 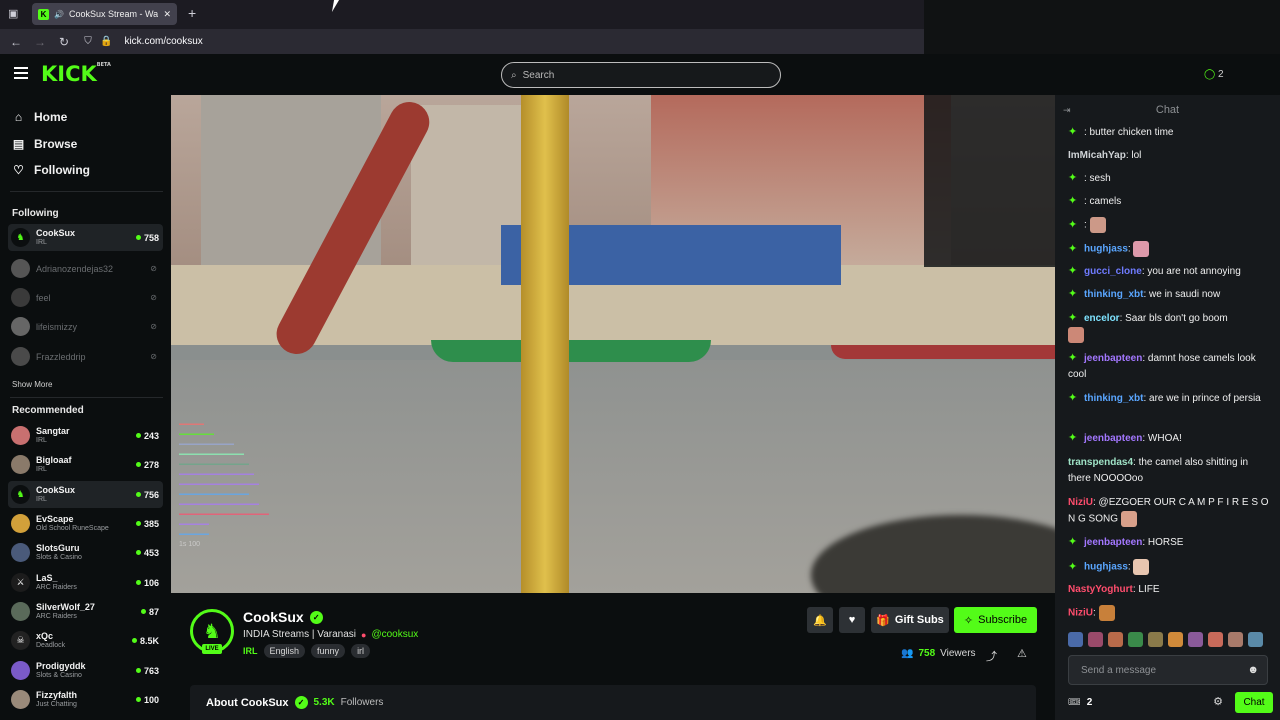 What do you see at coordinates (85, 237) in the screenshot?
I see `following-channel: ♞ CookSux IRL 758` at bounding box center [85, 237].